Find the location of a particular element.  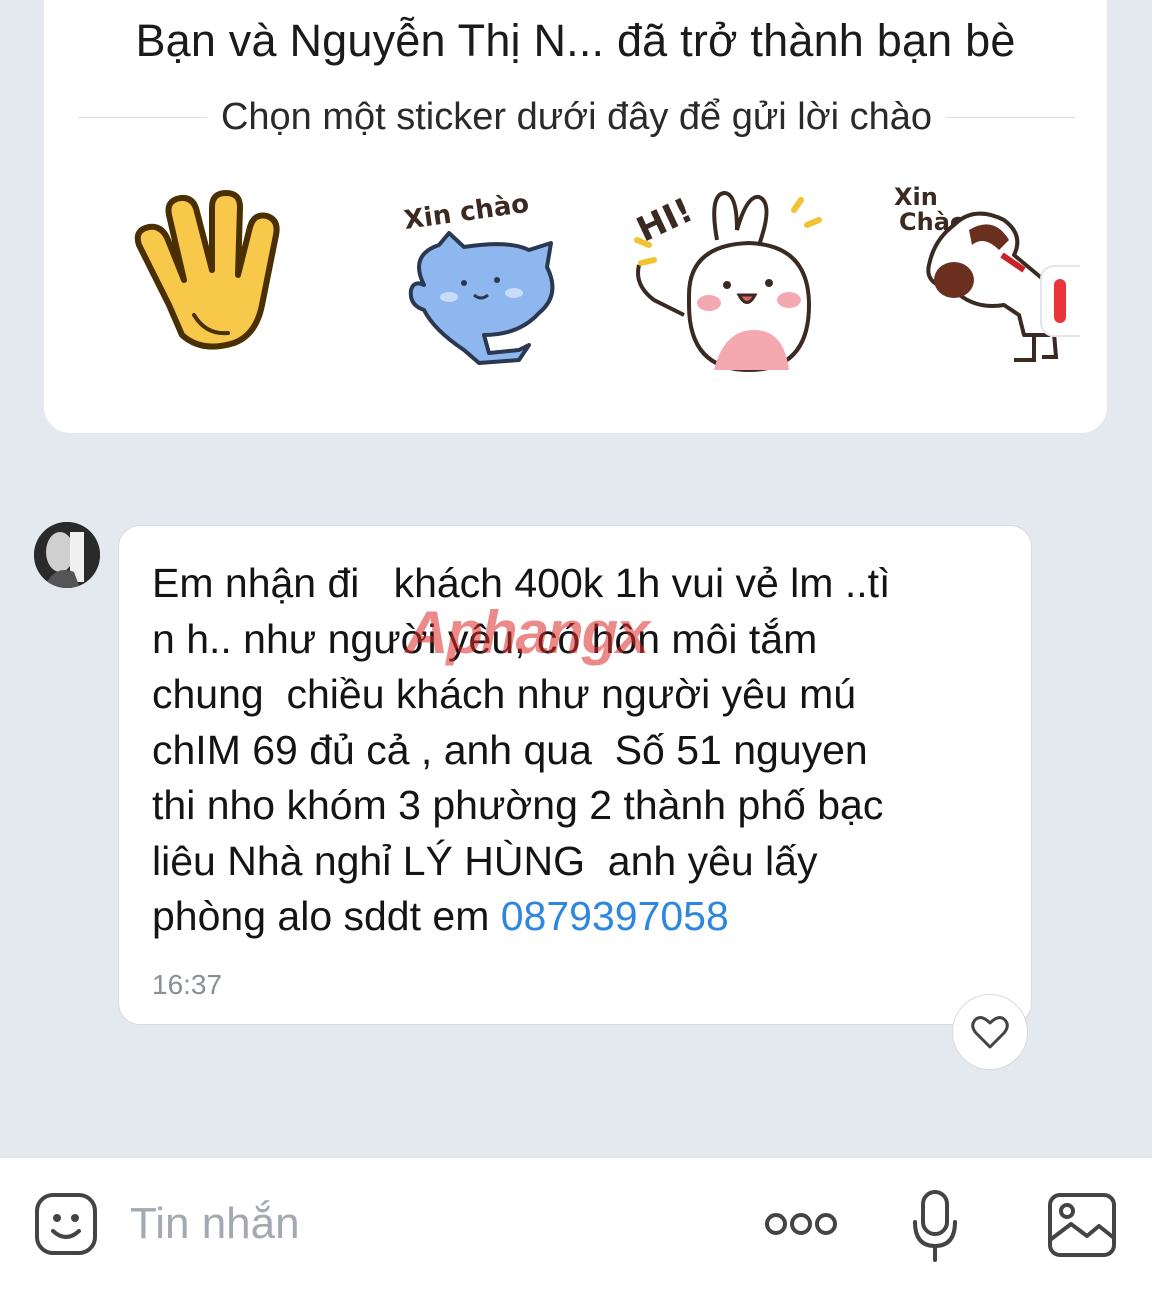

sticker-wave is located at coordinates (219, 285).